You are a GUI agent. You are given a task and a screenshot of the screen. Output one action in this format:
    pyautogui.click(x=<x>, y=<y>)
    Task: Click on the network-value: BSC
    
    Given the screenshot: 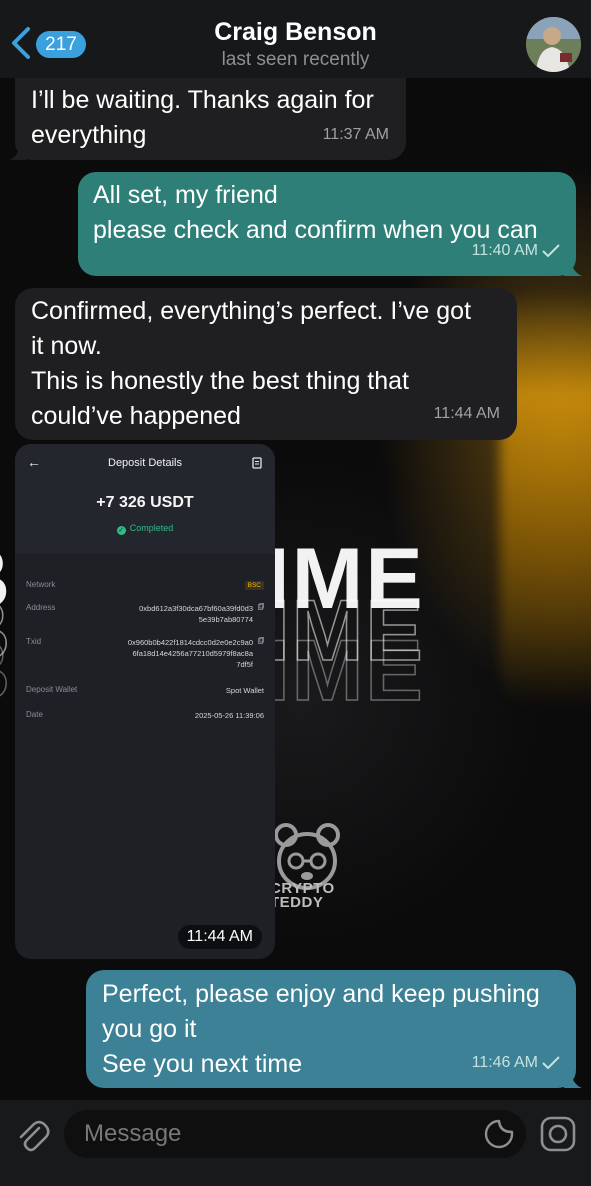 What is the action you would take?
    pyautogui.click(x=254, y=585)
    